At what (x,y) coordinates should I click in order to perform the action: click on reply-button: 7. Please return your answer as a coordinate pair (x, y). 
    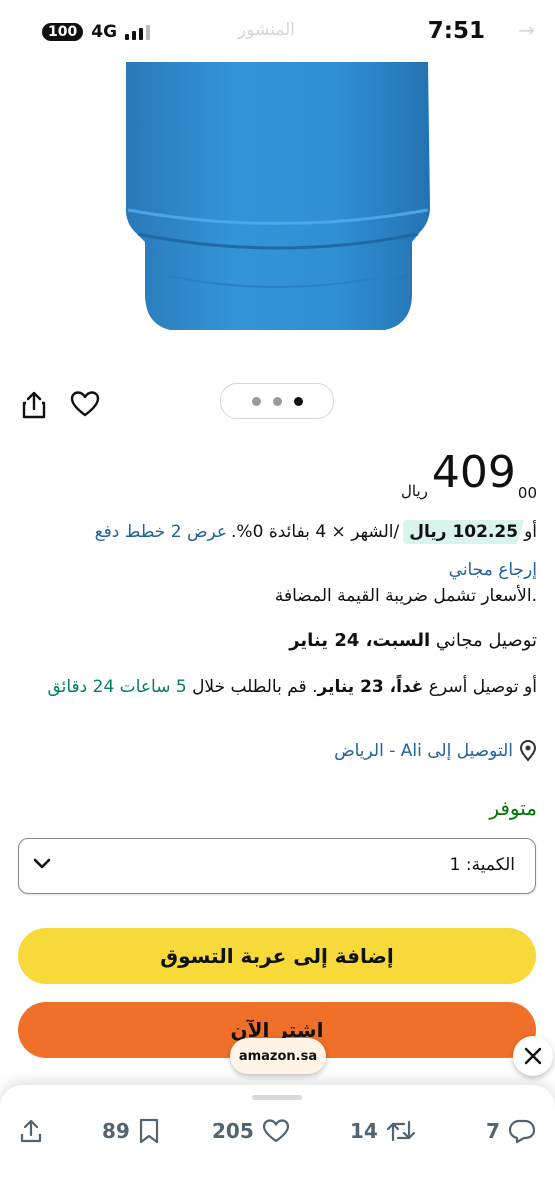
    Looking at the image, I should click on (511, 1131).